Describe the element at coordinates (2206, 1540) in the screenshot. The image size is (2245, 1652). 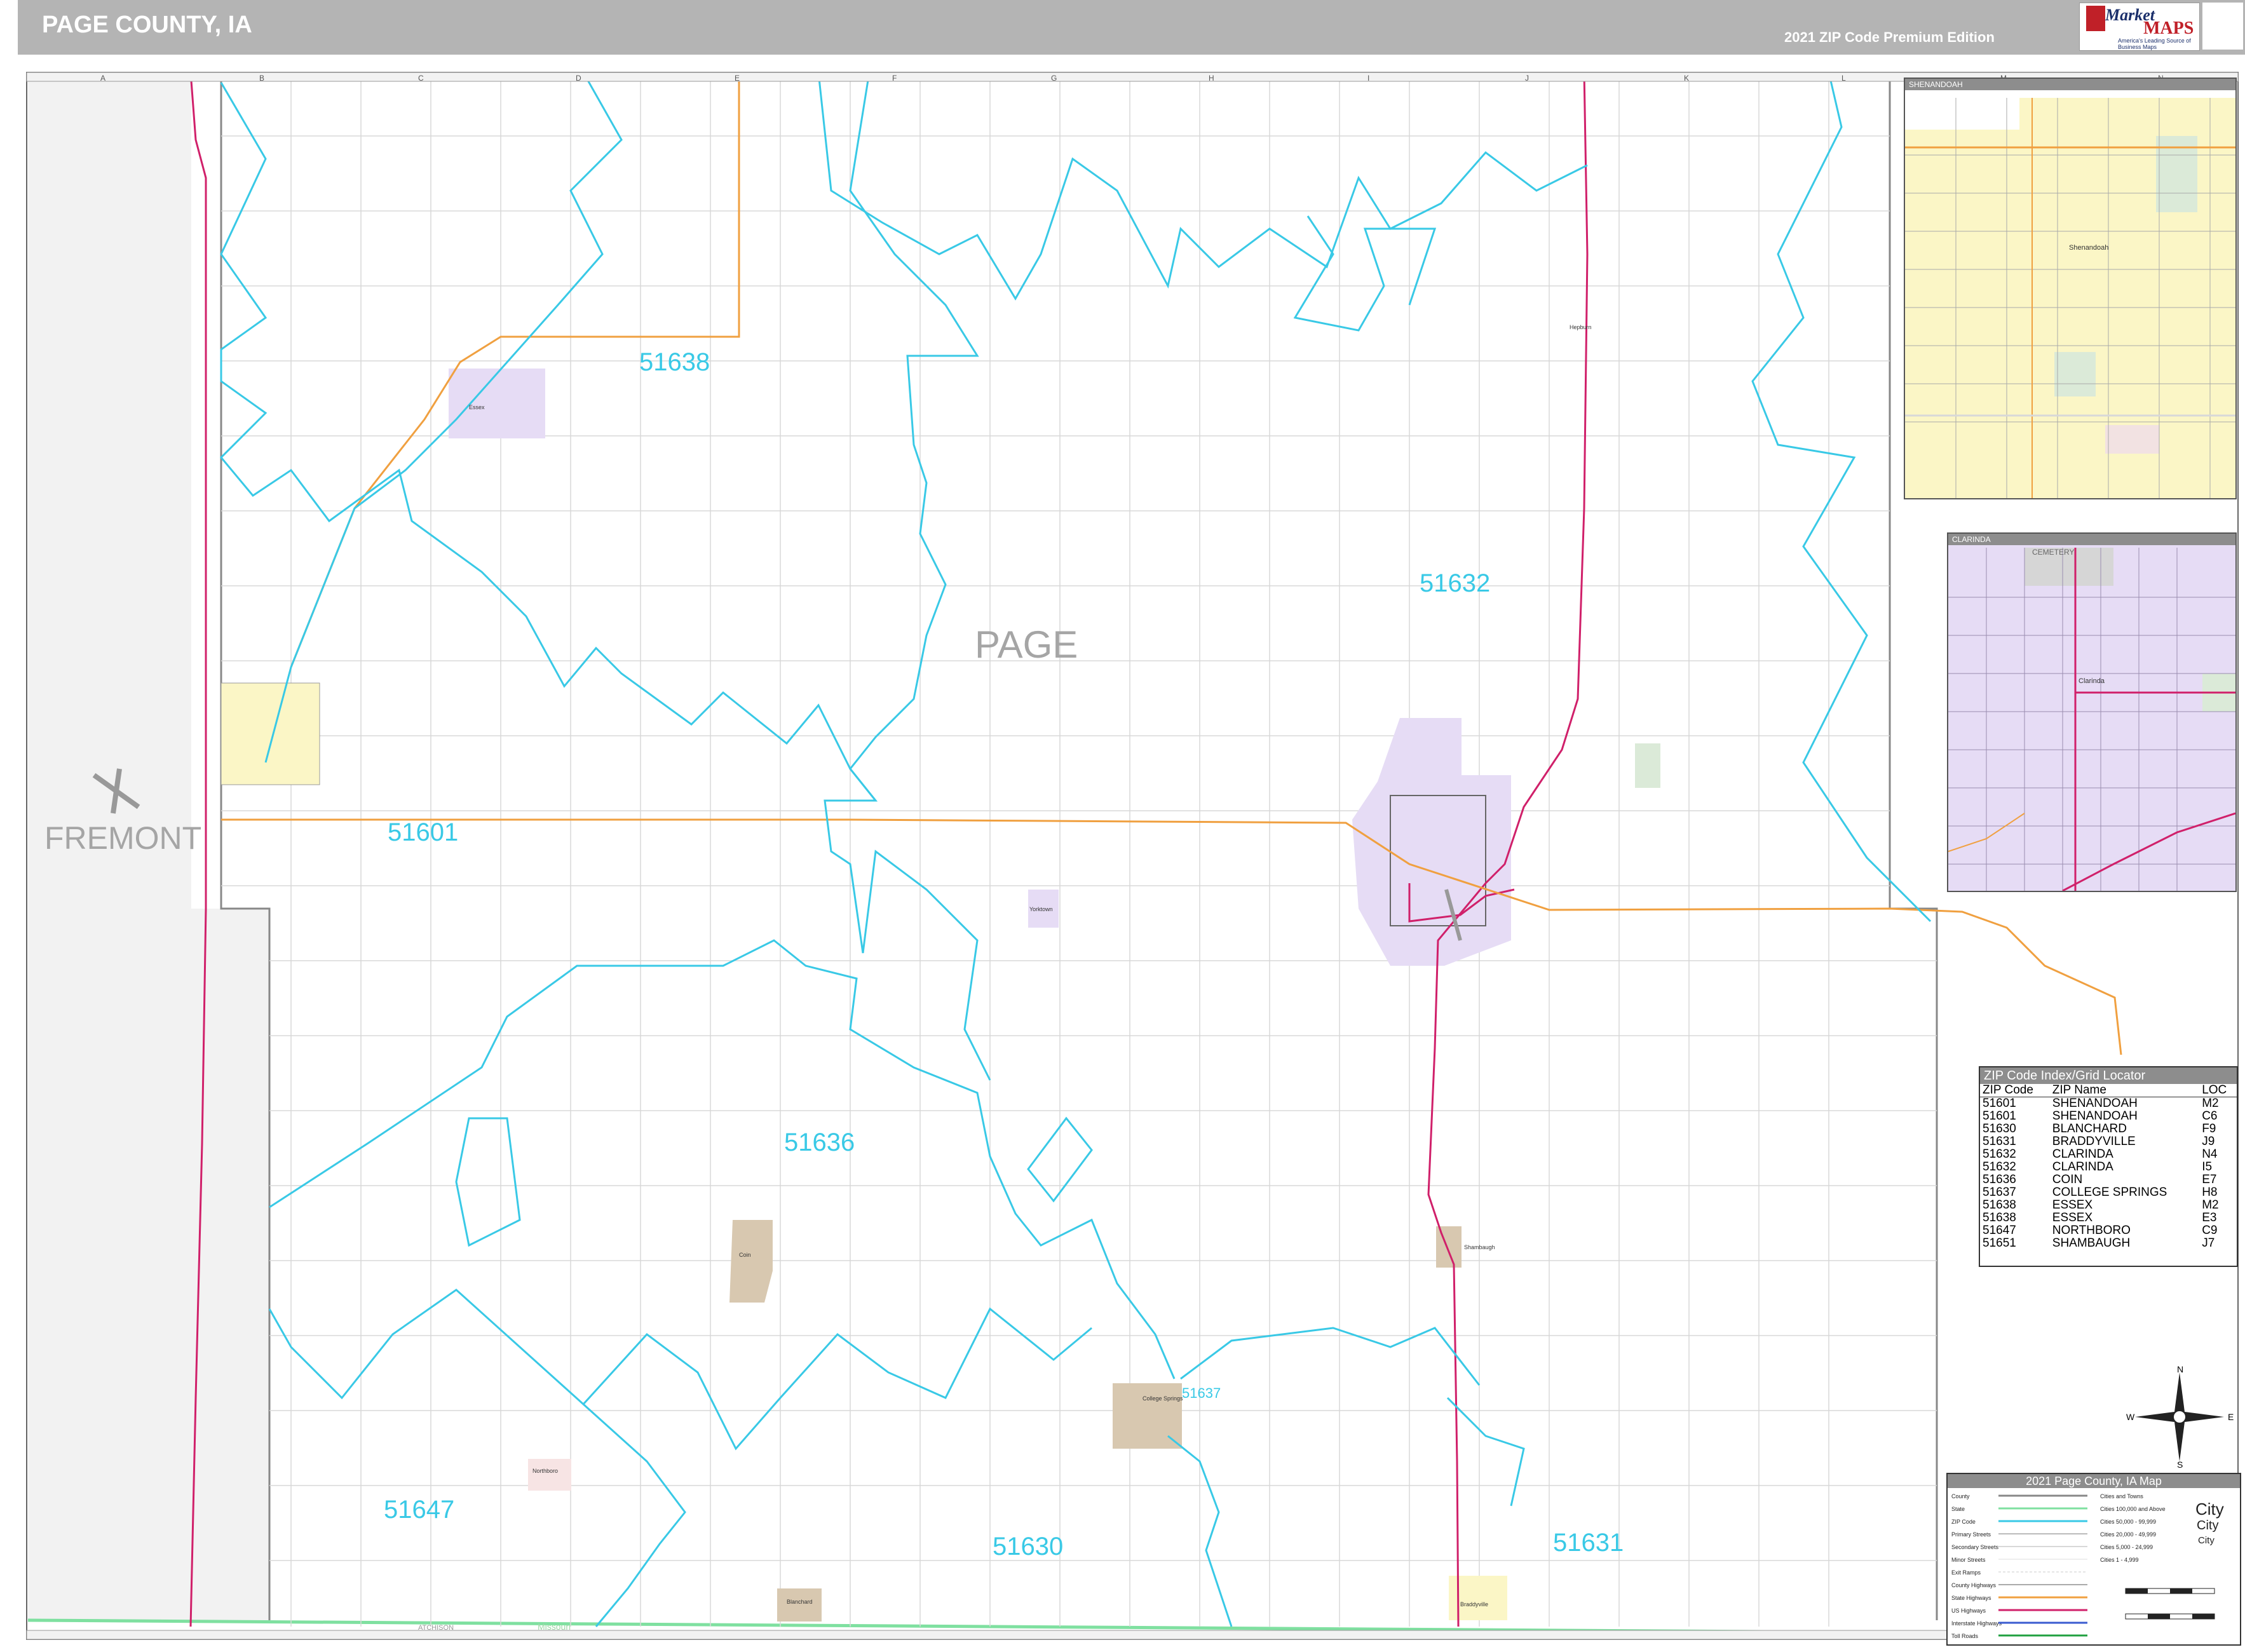
I see `legend-city-sample-small: City` at that location.